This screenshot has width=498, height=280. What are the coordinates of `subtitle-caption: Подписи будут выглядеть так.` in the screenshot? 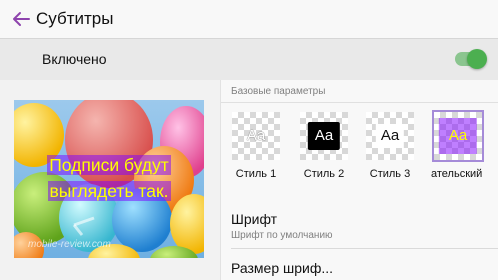 It's located at (109, 178).